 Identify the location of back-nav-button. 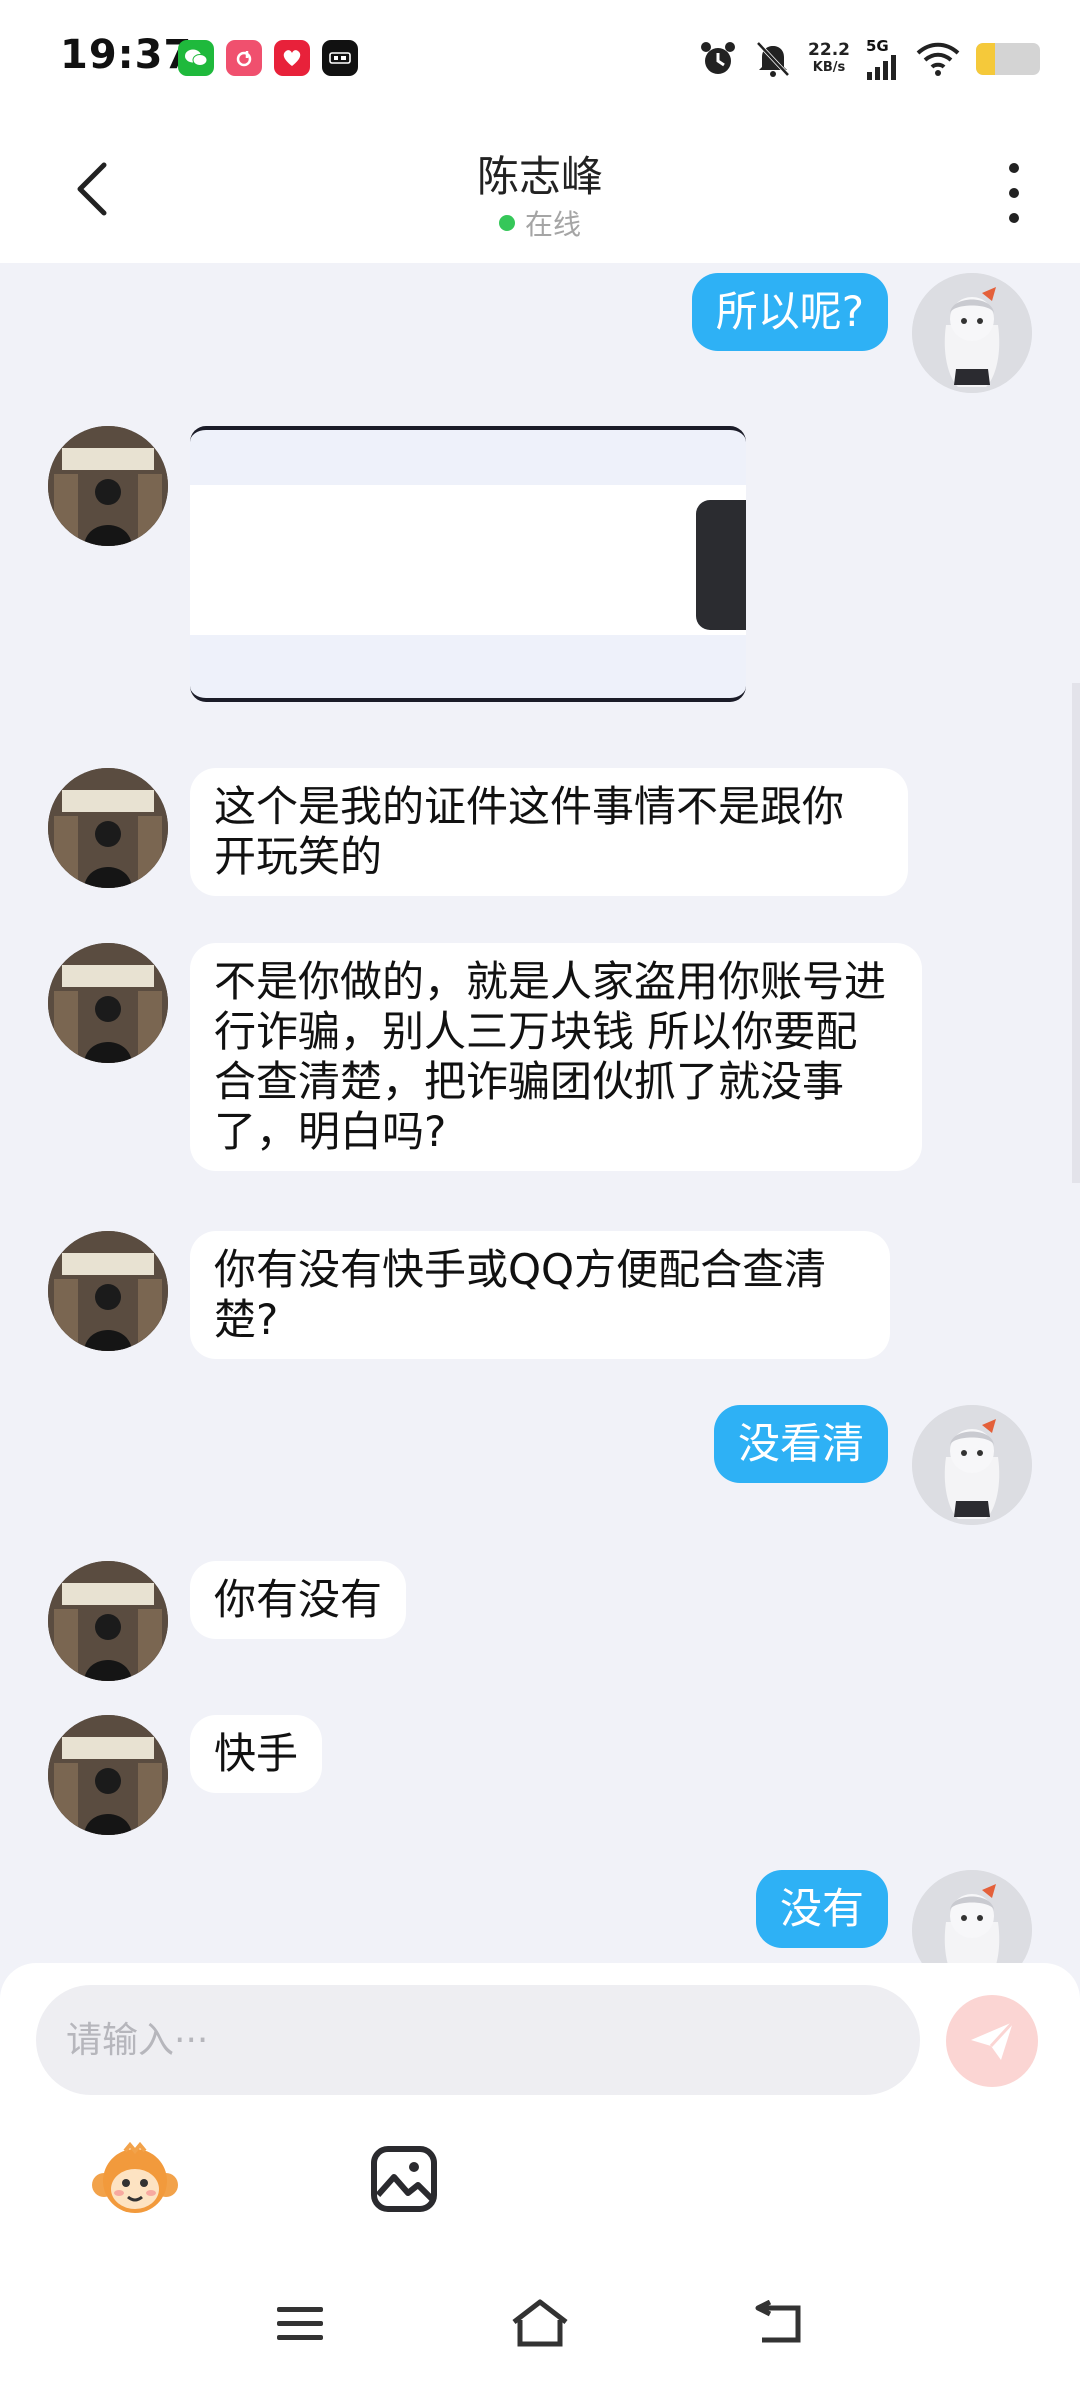
(780, 2323).